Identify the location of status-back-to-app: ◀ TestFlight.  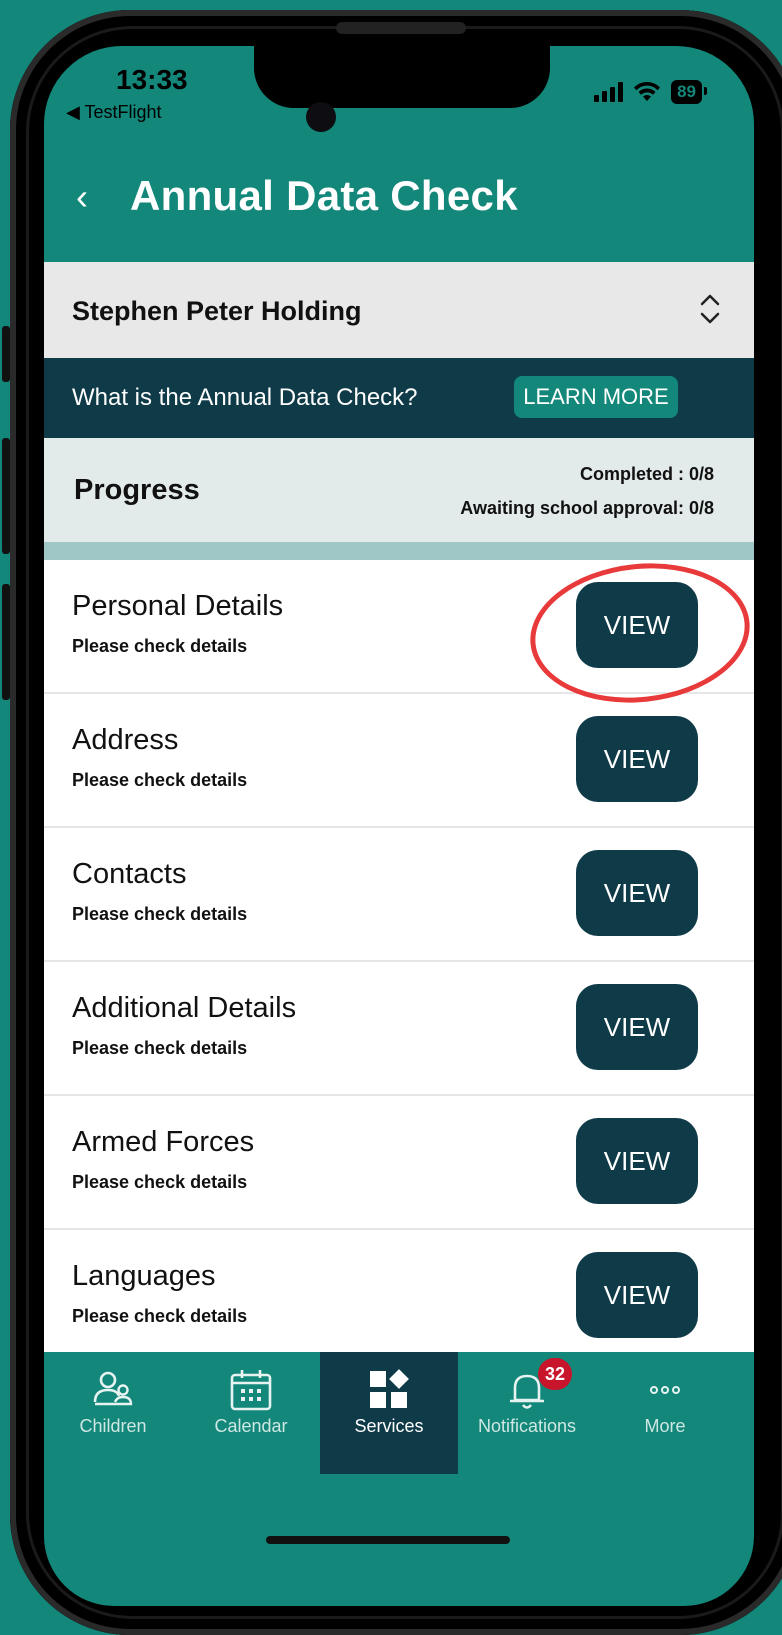
(114, 112).